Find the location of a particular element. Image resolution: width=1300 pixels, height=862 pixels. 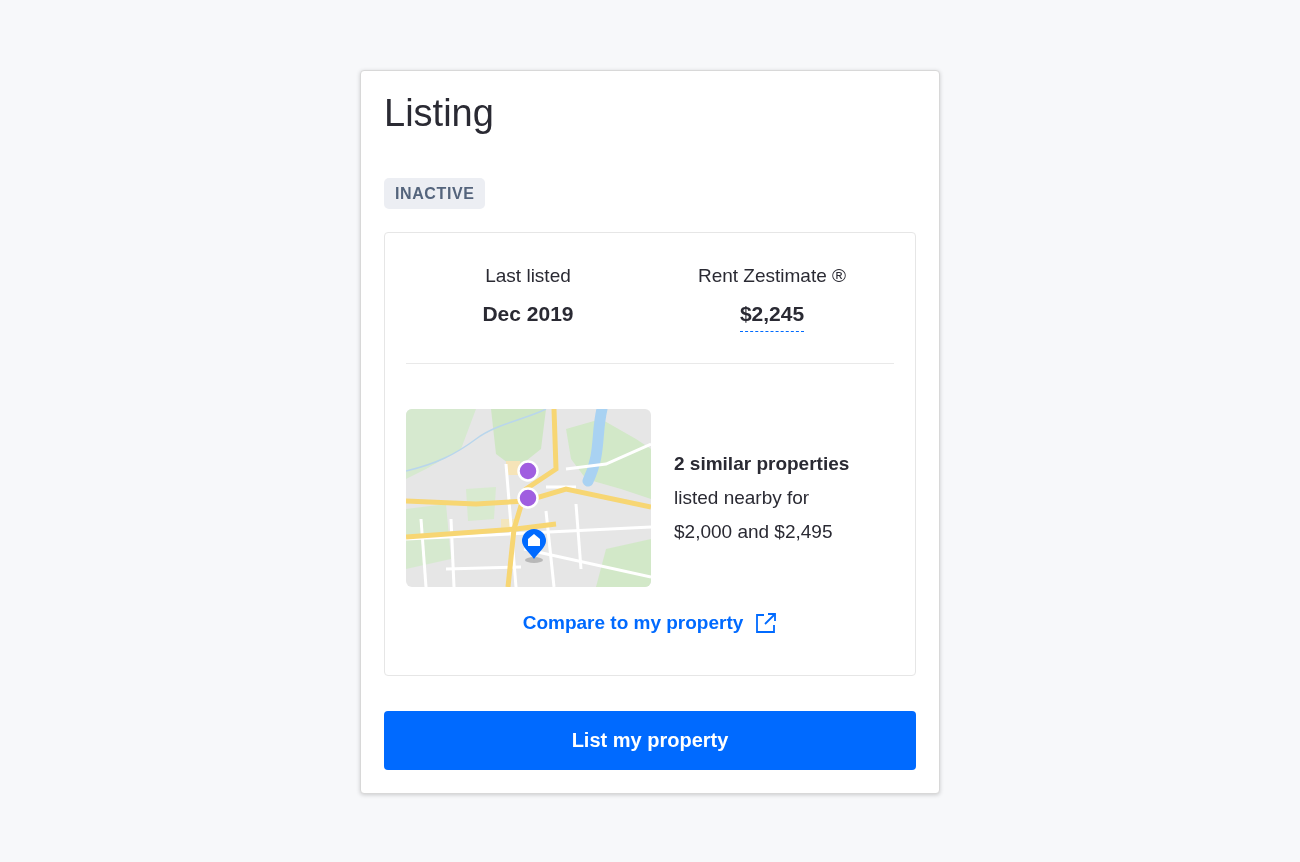

stat-label: Last listed is located at coordinates (528, 276).